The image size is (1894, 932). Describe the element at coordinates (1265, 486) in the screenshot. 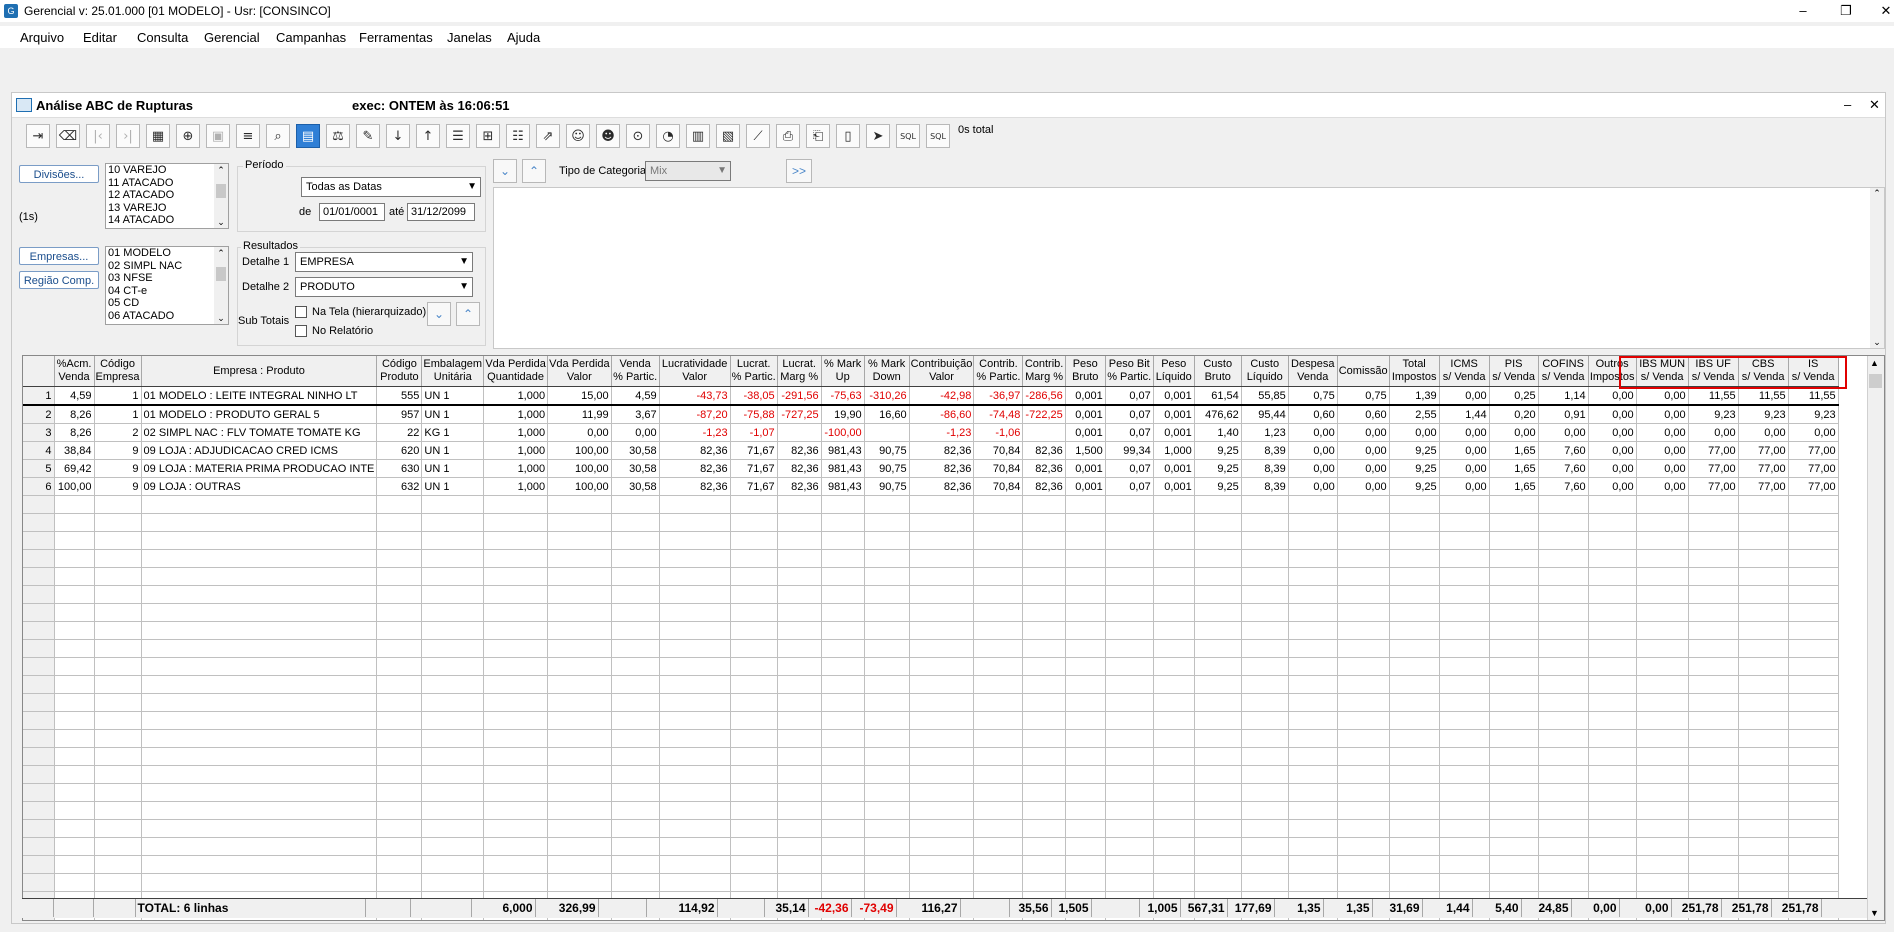

I see `table-cell: 8,39` at that location.